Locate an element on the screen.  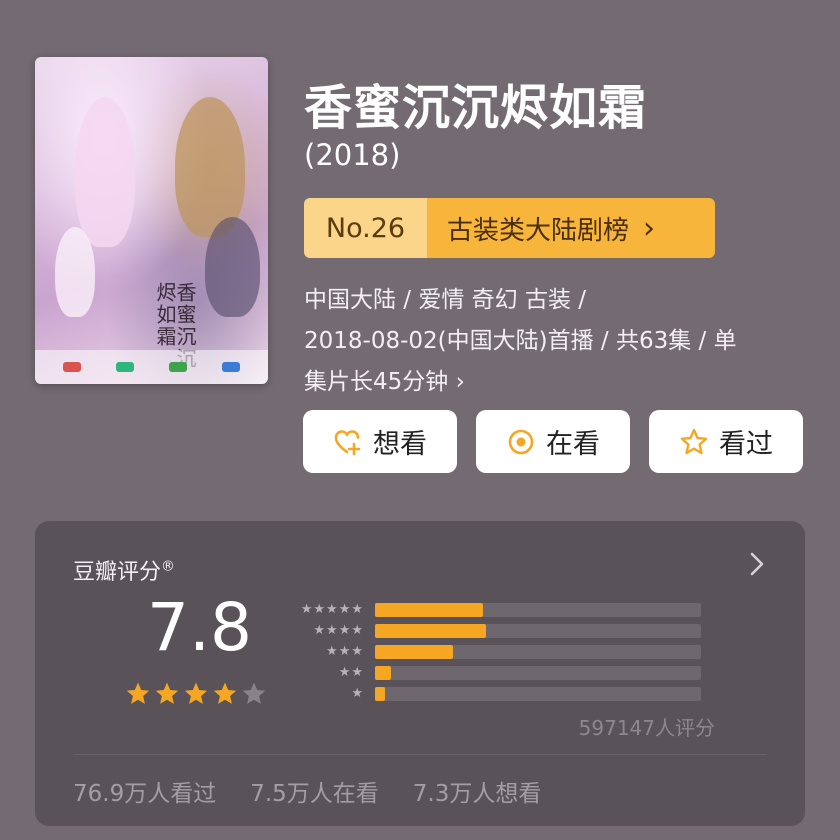
distribution-row: ★ ★ ★ is located at coordinates (505, 651).